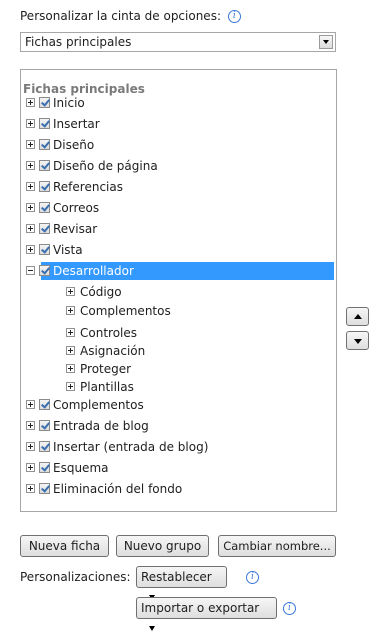  What do you see at coordinates (101, 426) in the screenshot?
I see `tree-item-label: Entrada de blog` at bounding box center [101, 426].